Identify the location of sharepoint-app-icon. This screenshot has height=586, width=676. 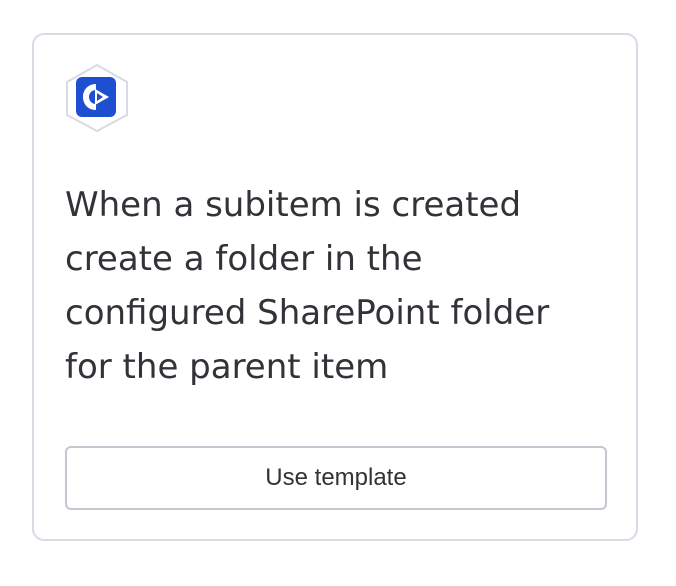
(97, 98).